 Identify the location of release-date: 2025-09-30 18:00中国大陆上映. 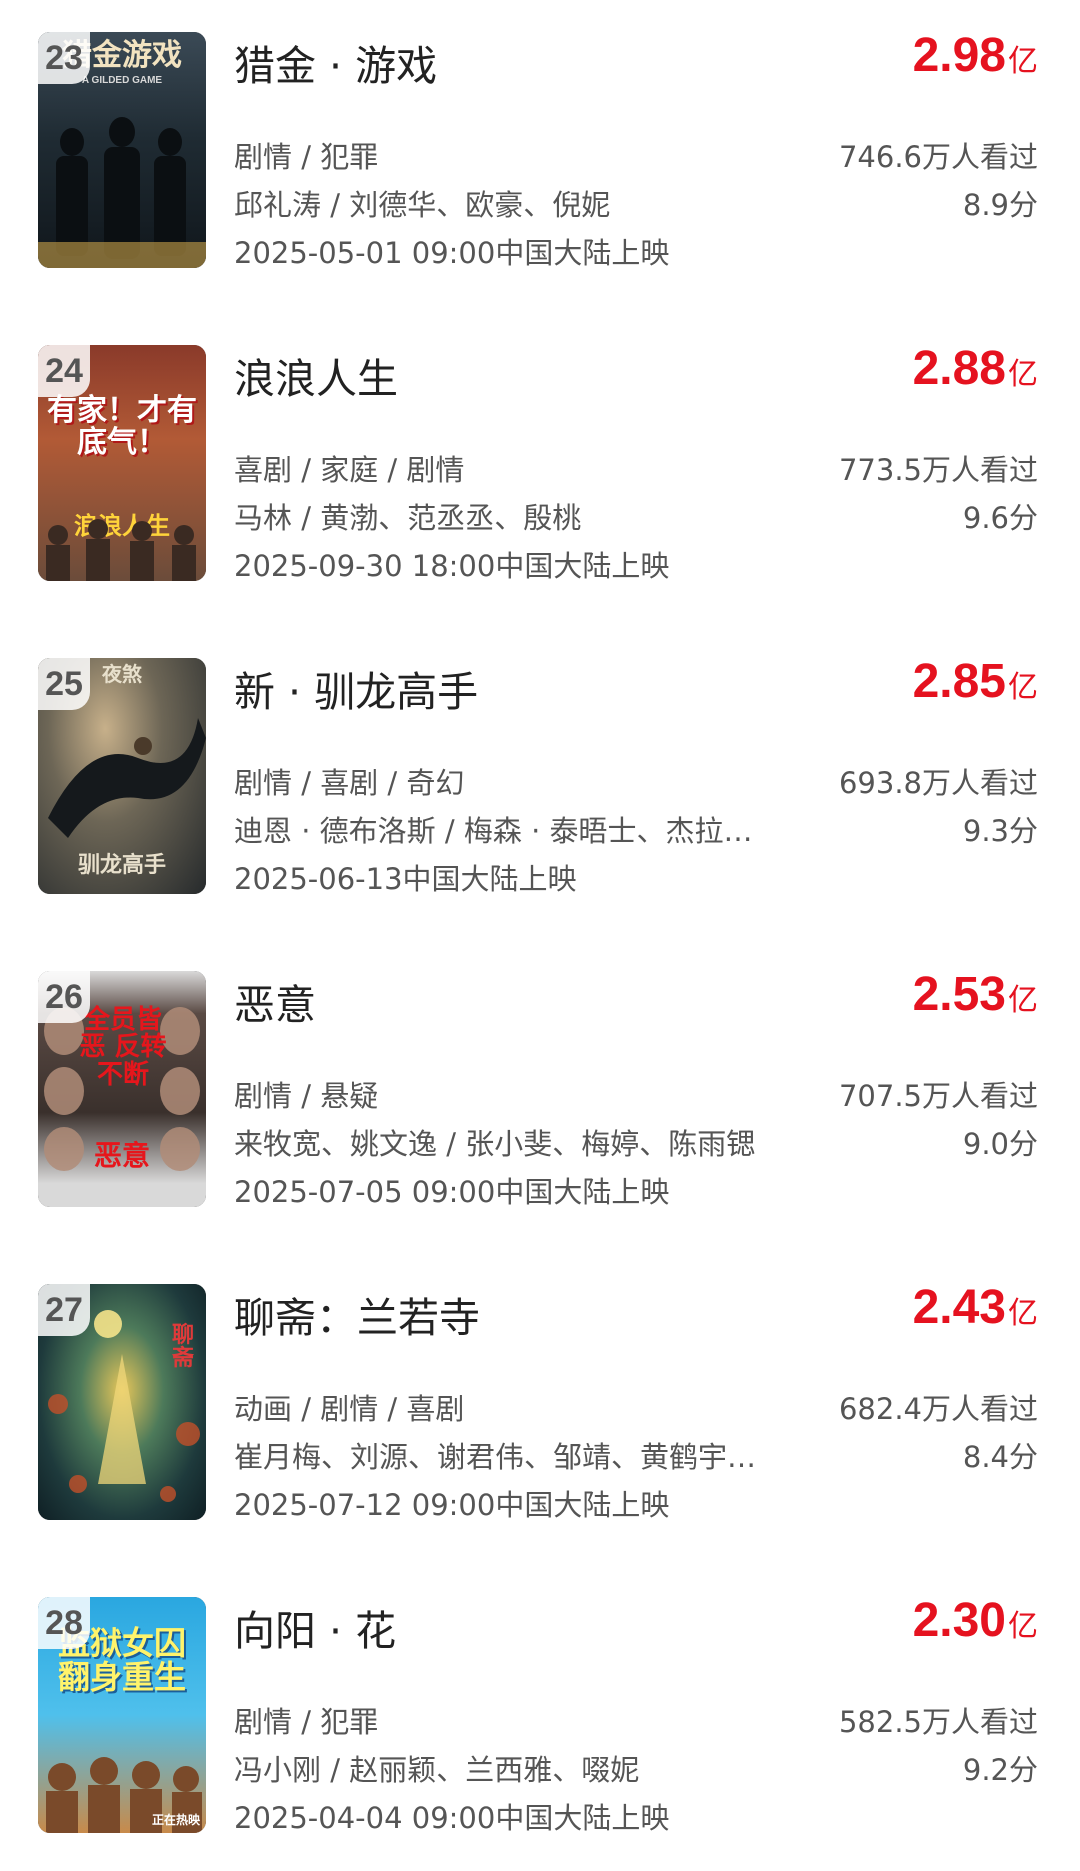
(452, 566).